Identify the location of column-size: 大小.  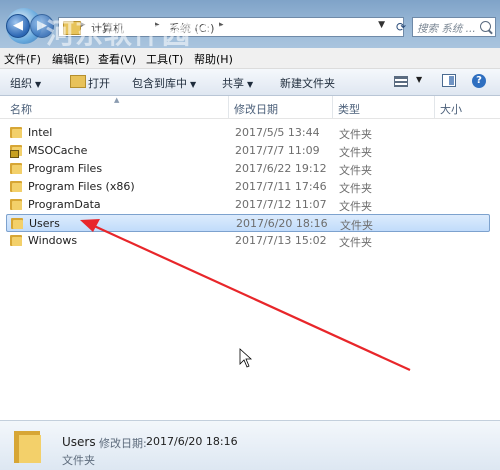
(451, 109).